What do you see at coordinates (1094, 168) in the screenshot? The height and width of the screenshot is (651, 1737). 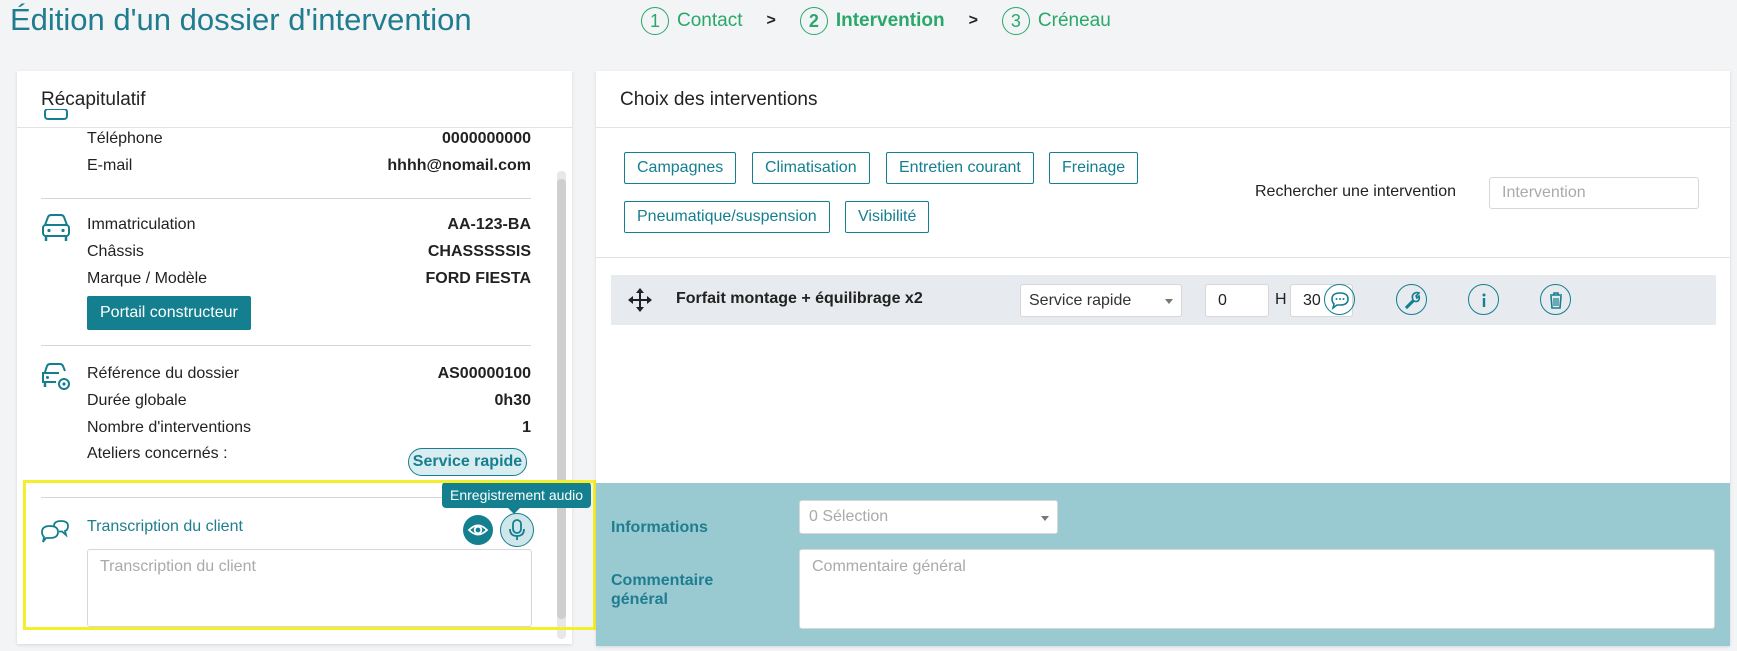 I see `category-freinage: Freinage` at bounding box center [1094, 168].